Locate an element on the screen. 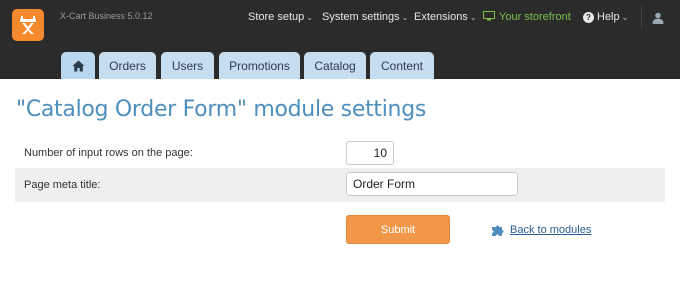 Image resolution: width=680 pixels, height=297 pixels. tab-catalog: Catalog is located at coordinates (335, 65).